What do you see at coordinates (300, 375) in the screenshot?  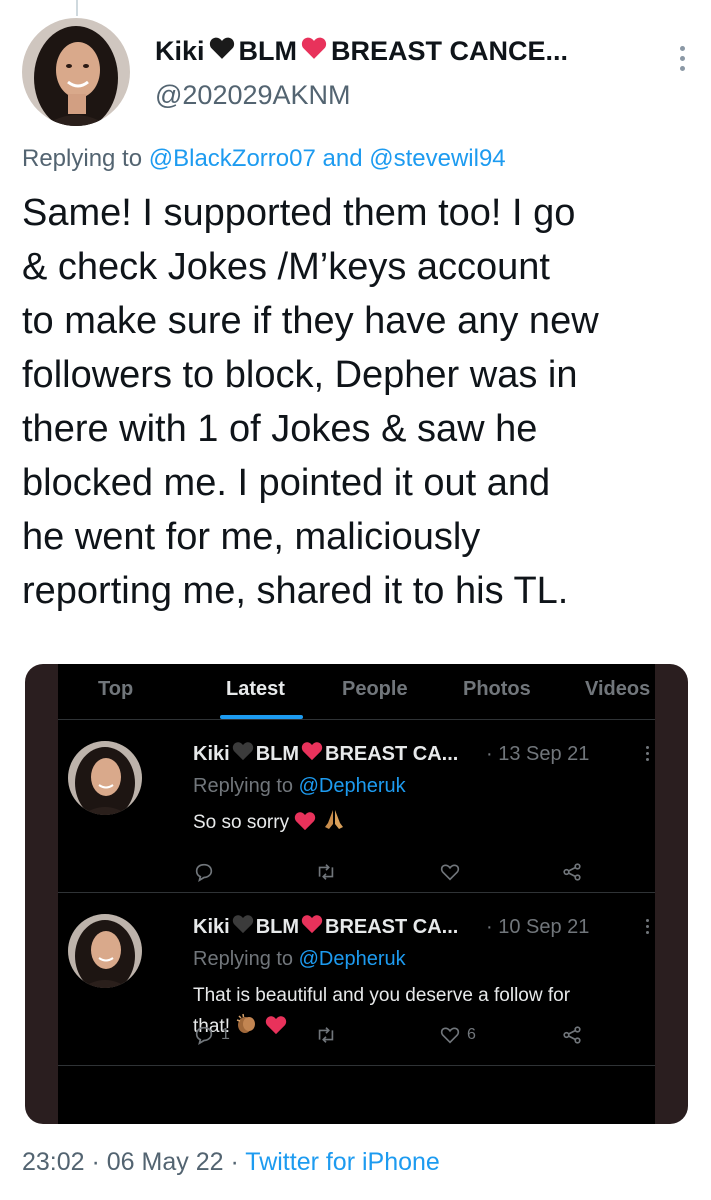 I see `tweet-line: followers to block, Depher was in` at bounding box center [300, 375].